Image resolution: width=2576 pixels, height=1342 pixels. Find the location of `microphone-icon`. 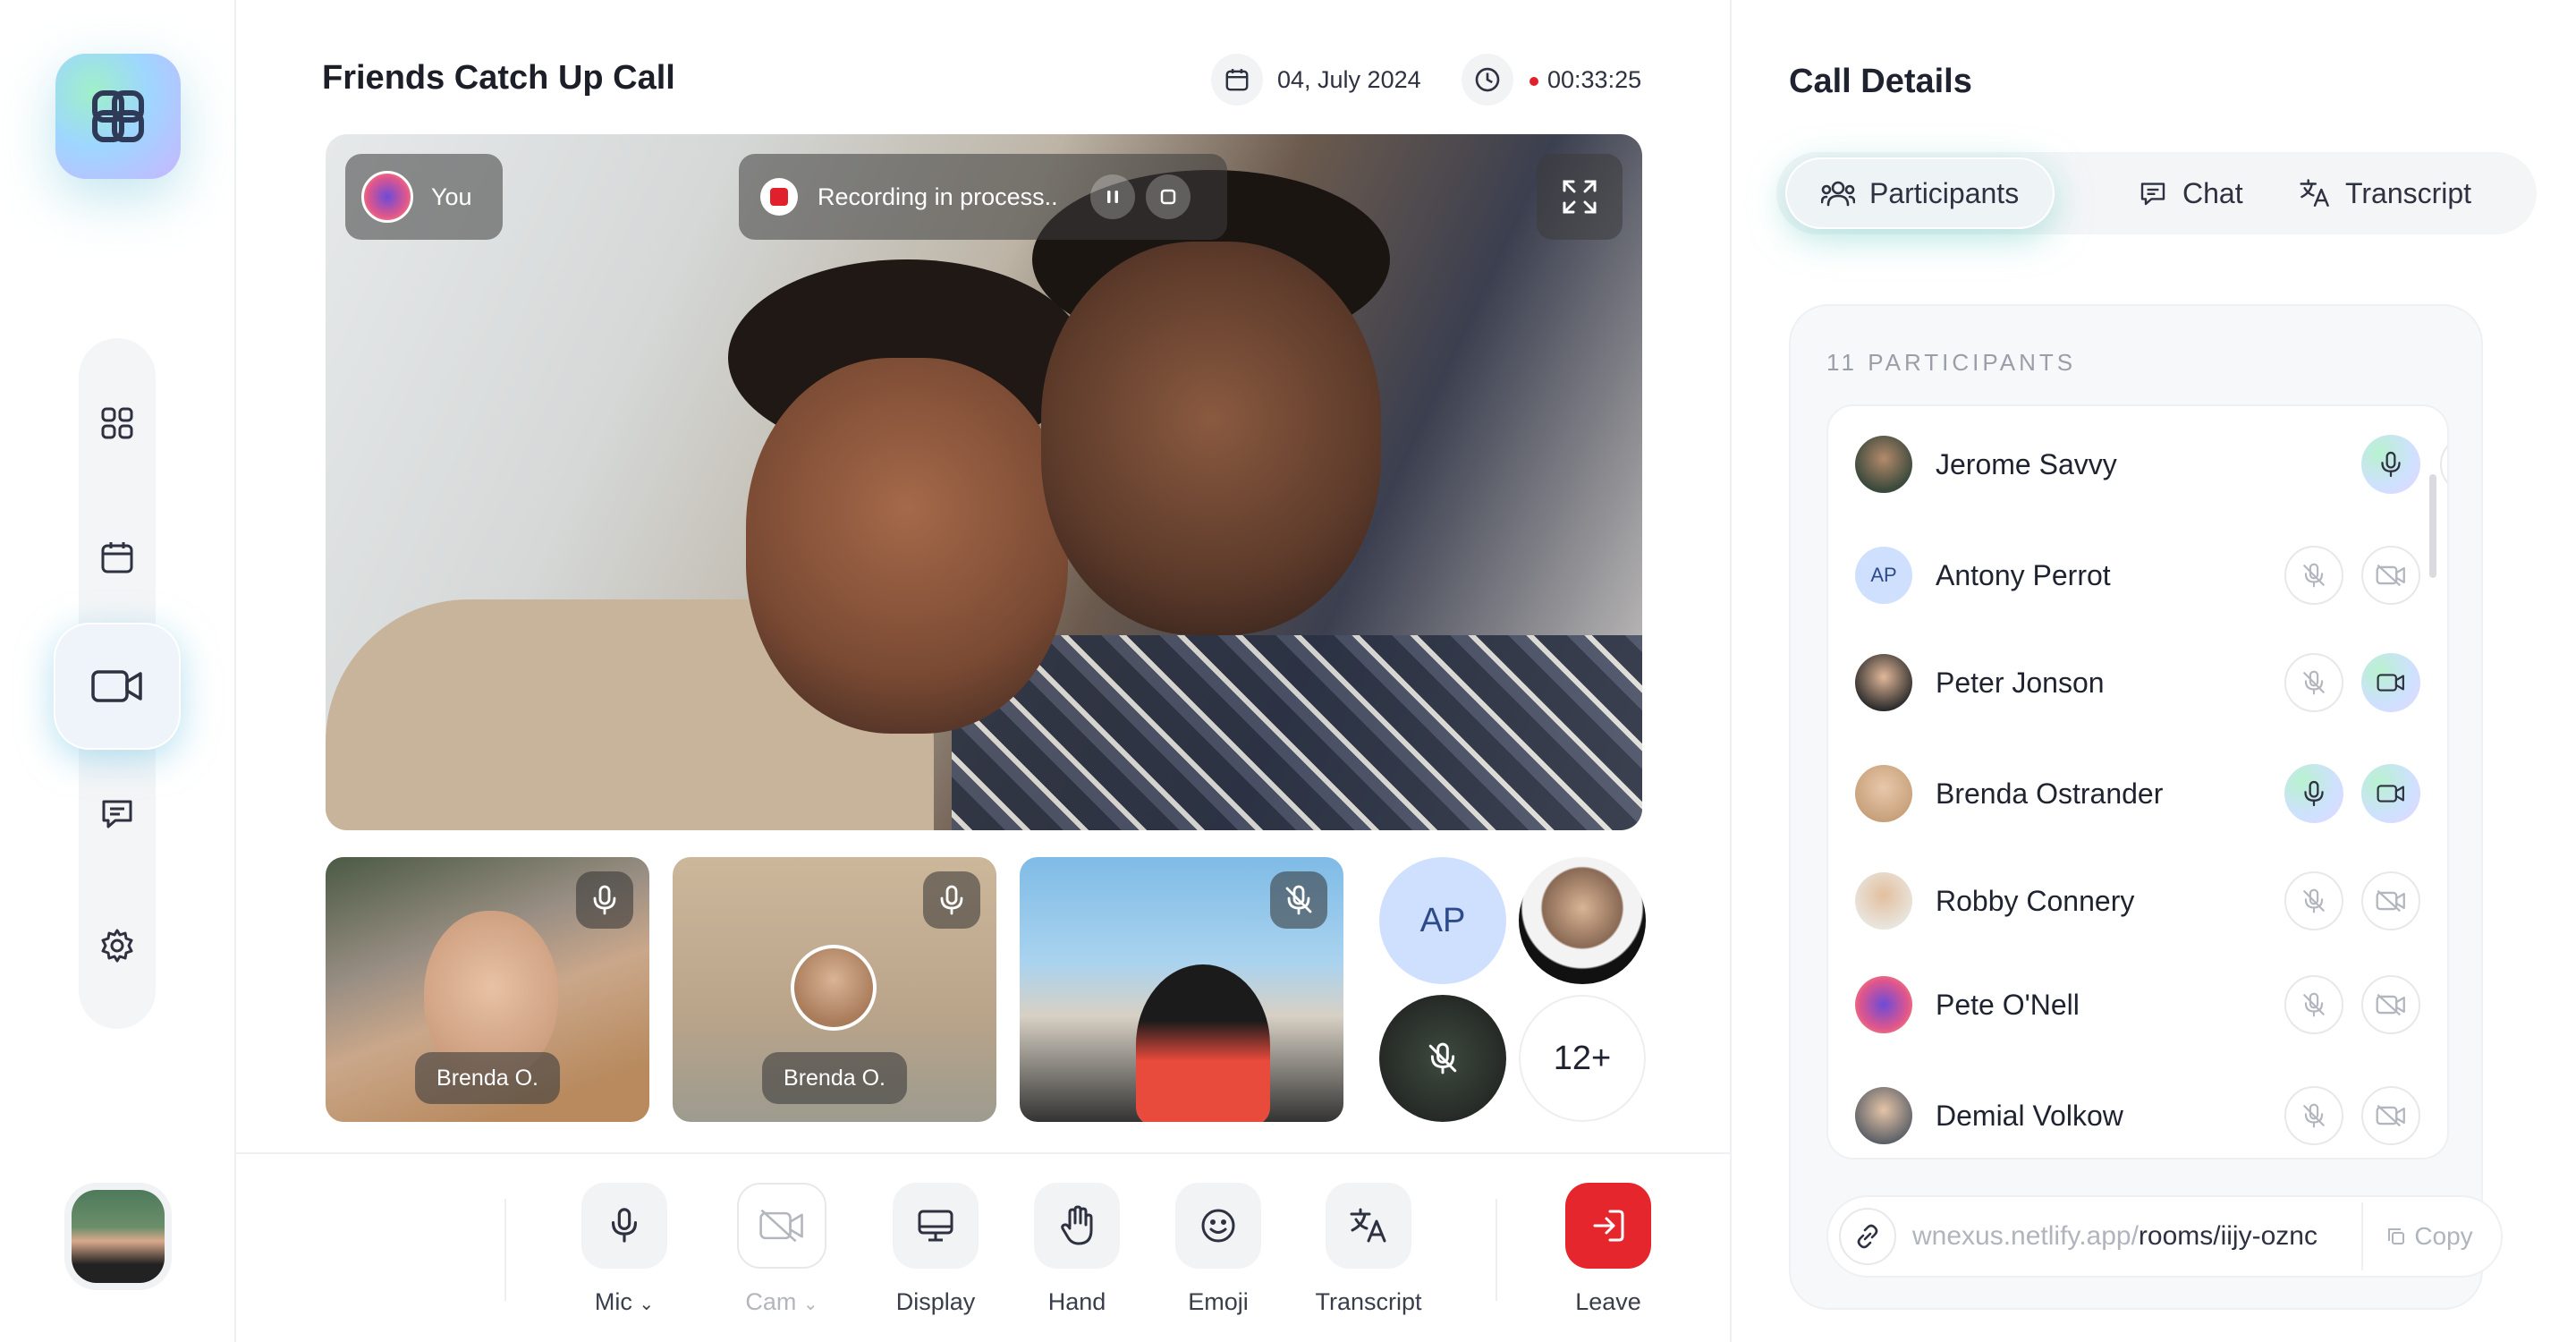

microphone-icon is located at coordinates (624, 1226).